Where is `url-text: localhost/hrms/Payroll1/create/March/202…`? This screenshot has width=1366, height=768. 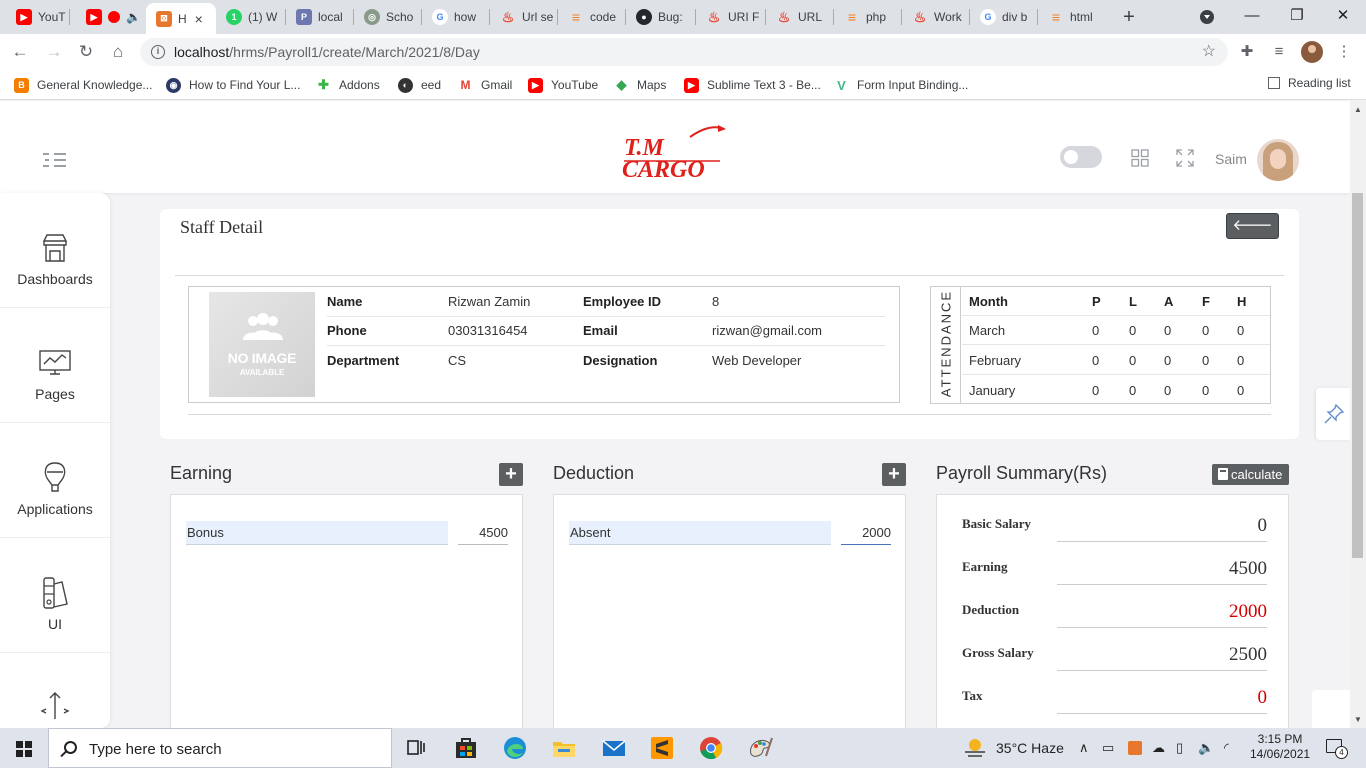 url-text: localhost/hrms/Payroll1/create/March/202… is located at coordinates (327, 52).